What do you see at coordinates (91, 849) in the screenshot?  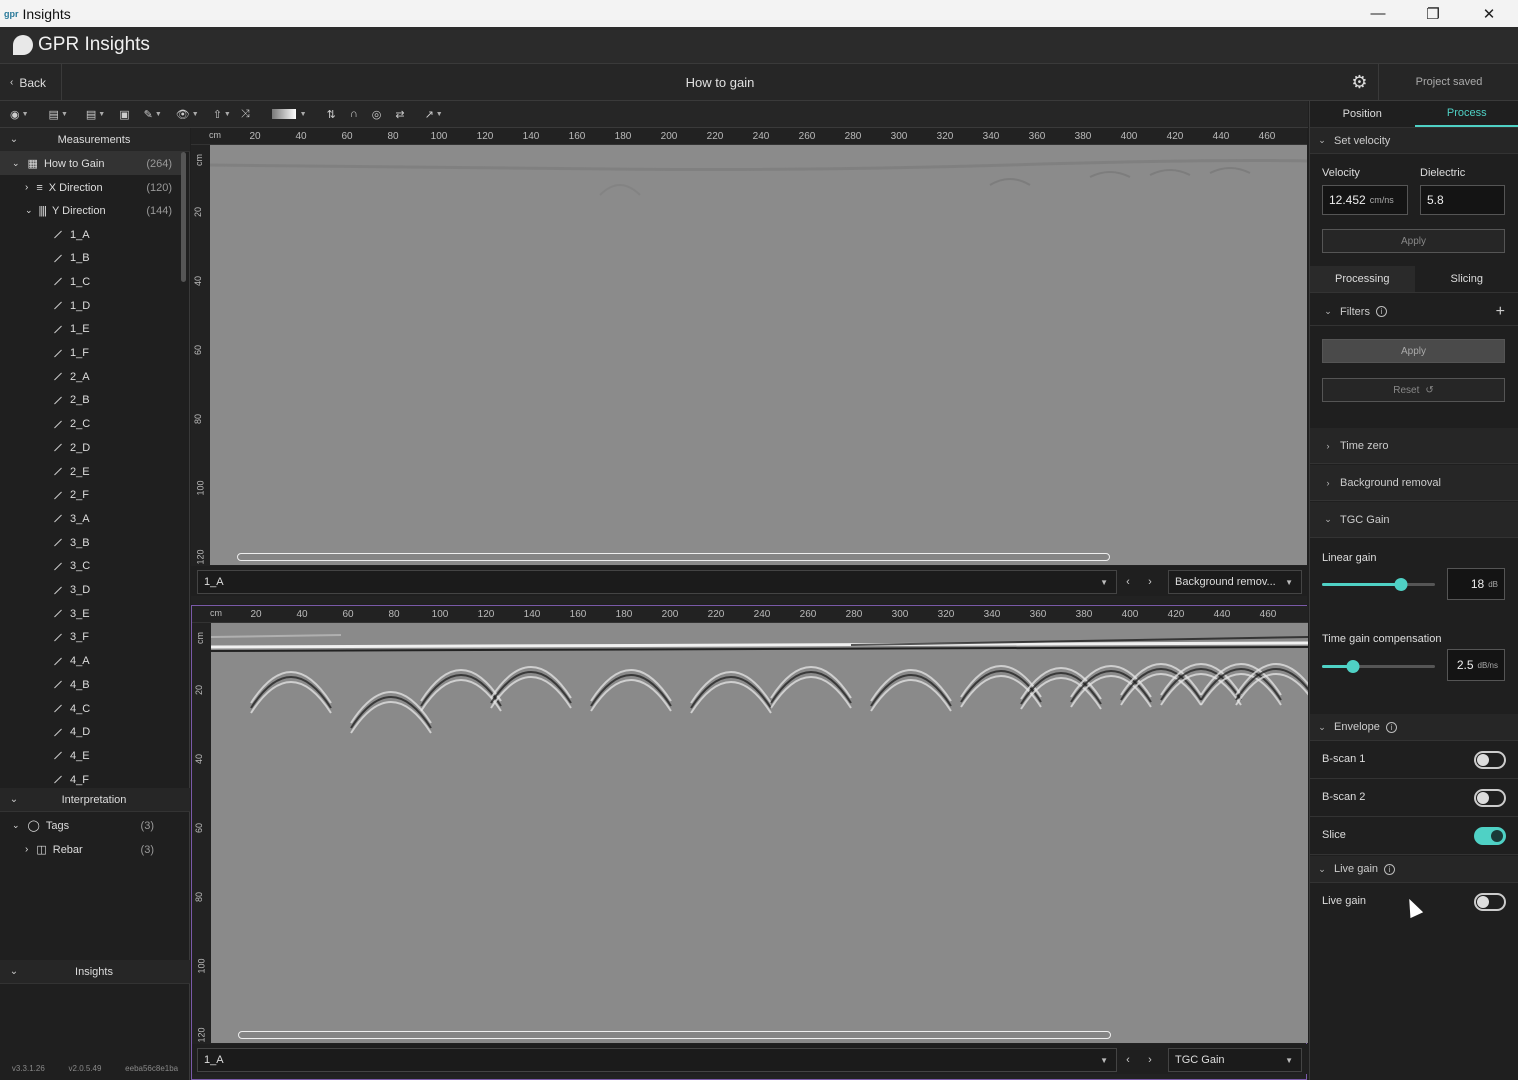 I see `tree-item-rebar: › ◫ Rebar (3)` at bounding box center [91, 849].